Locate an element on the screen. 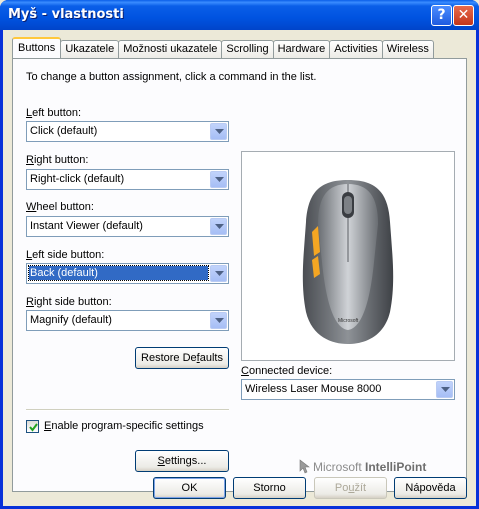 This screenshot has height=509, width=479. right-button-label: Right button: is located at coordinates (57, 160).